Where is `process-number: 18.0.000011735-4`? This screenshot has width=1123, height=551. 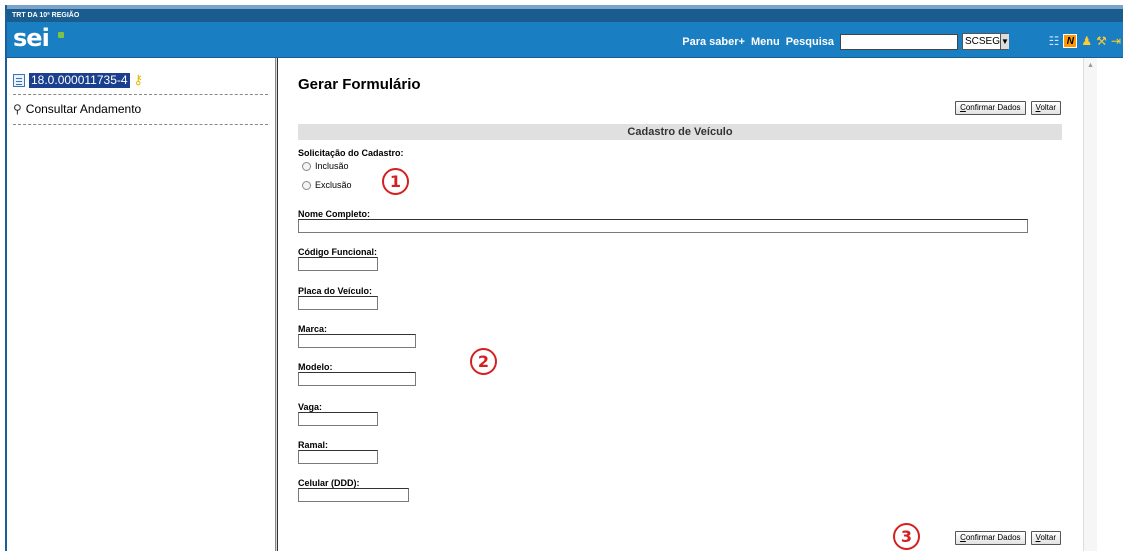
process-number: 18.0.000011735-4 is located at coordinates (79, 80).